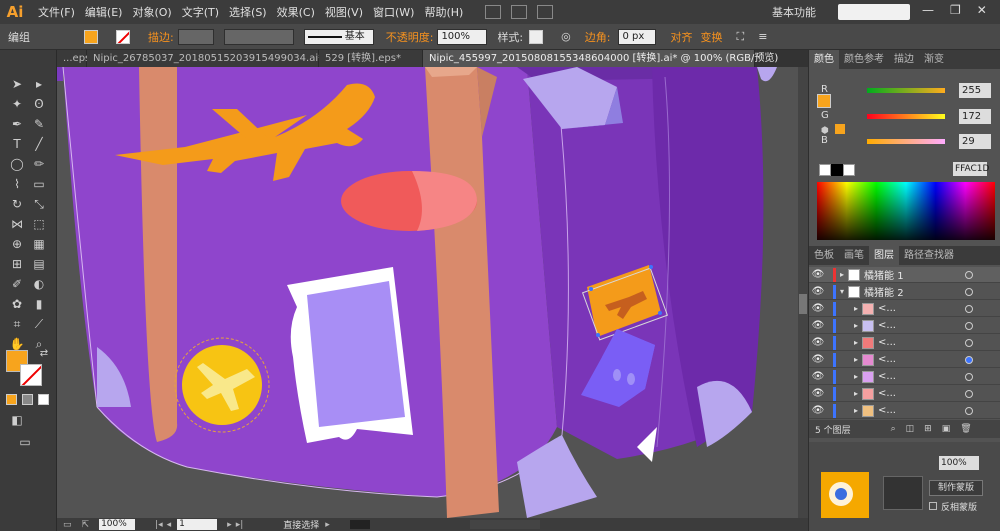 This screenshot has width=1000, height=531. What do you see at coordinates (854, 255) in the screenshot?
I see `tab-brushes: 画笔` at bounding box center [854, 255].